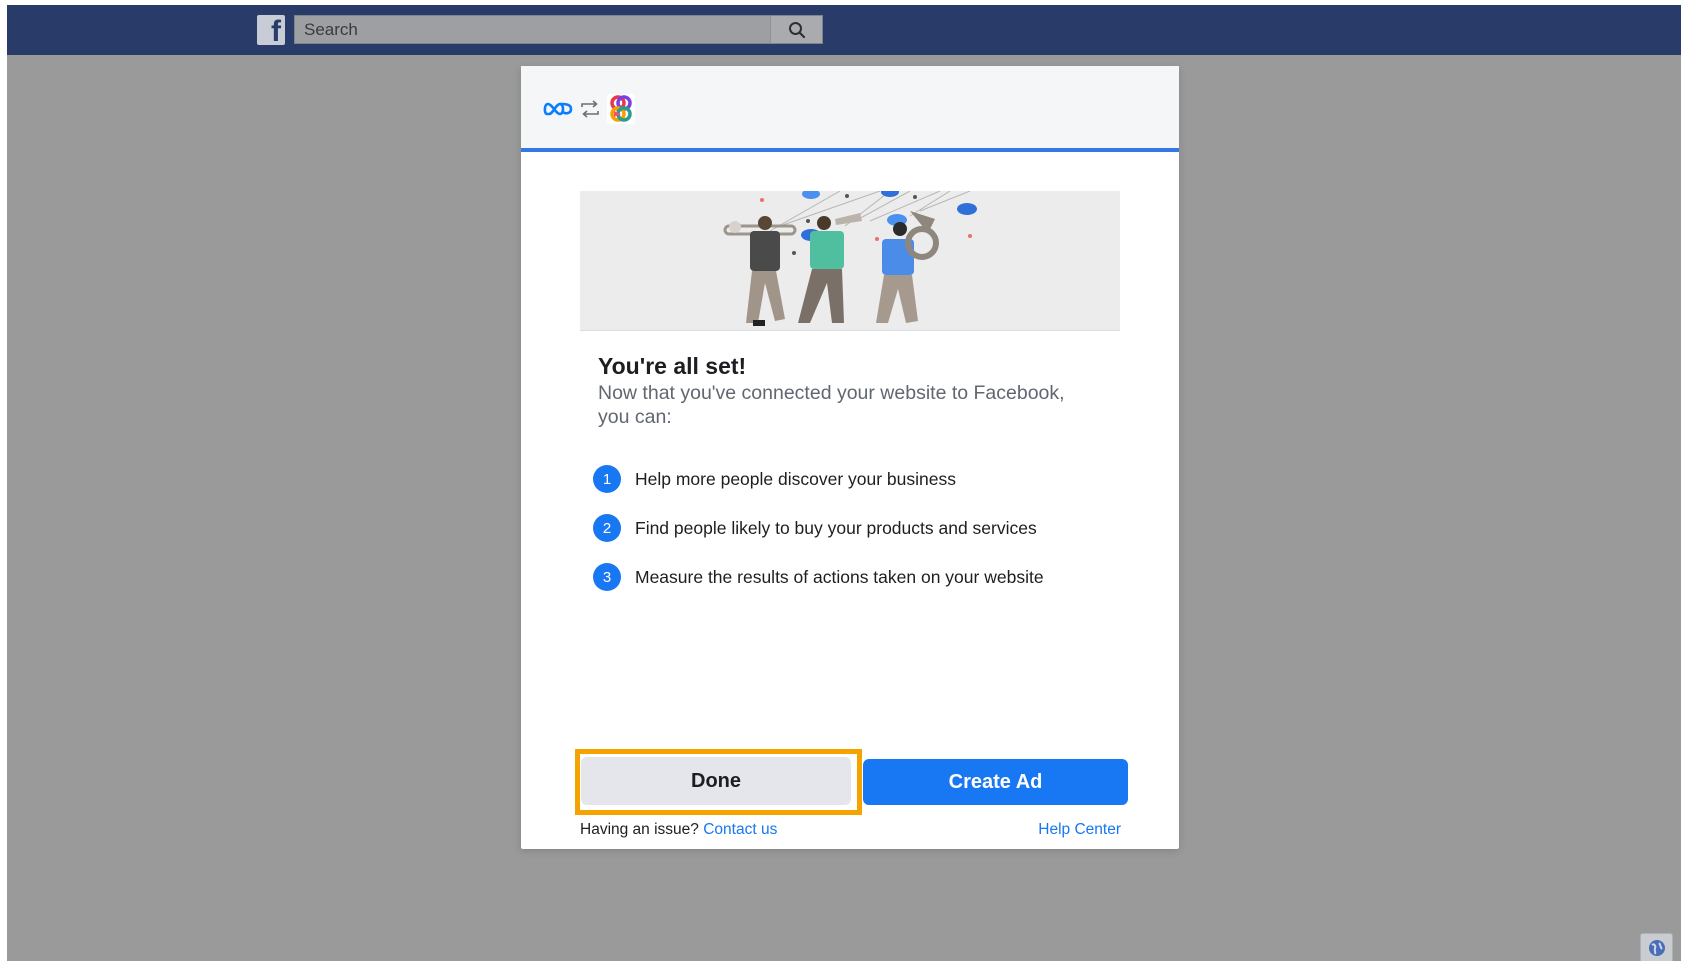 This screenshot has width=1681, height=961. Describe the element at coordinates (740, 829) in the screenshot. I see `contact-us-link: Contact us` at that location.